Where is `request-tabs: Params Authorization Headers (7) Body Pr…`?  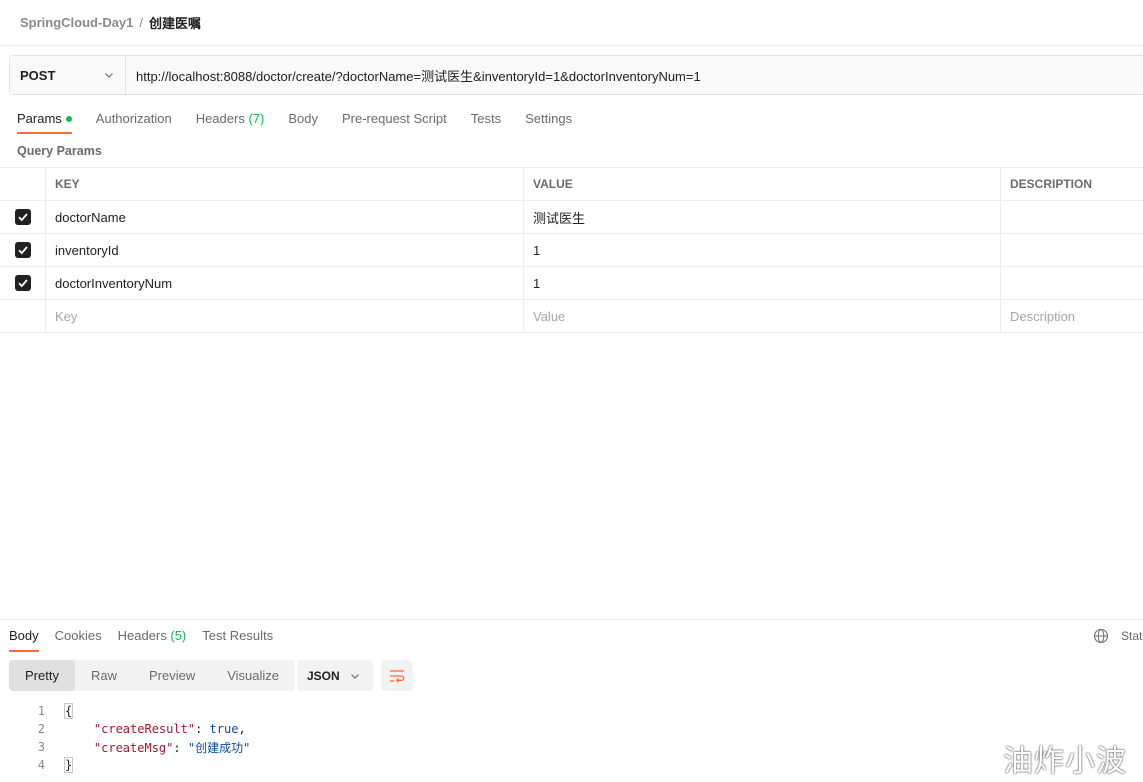 request-tabs: Params Authorization Headers (7) Body Pr… is located at coordinates (306, 119).